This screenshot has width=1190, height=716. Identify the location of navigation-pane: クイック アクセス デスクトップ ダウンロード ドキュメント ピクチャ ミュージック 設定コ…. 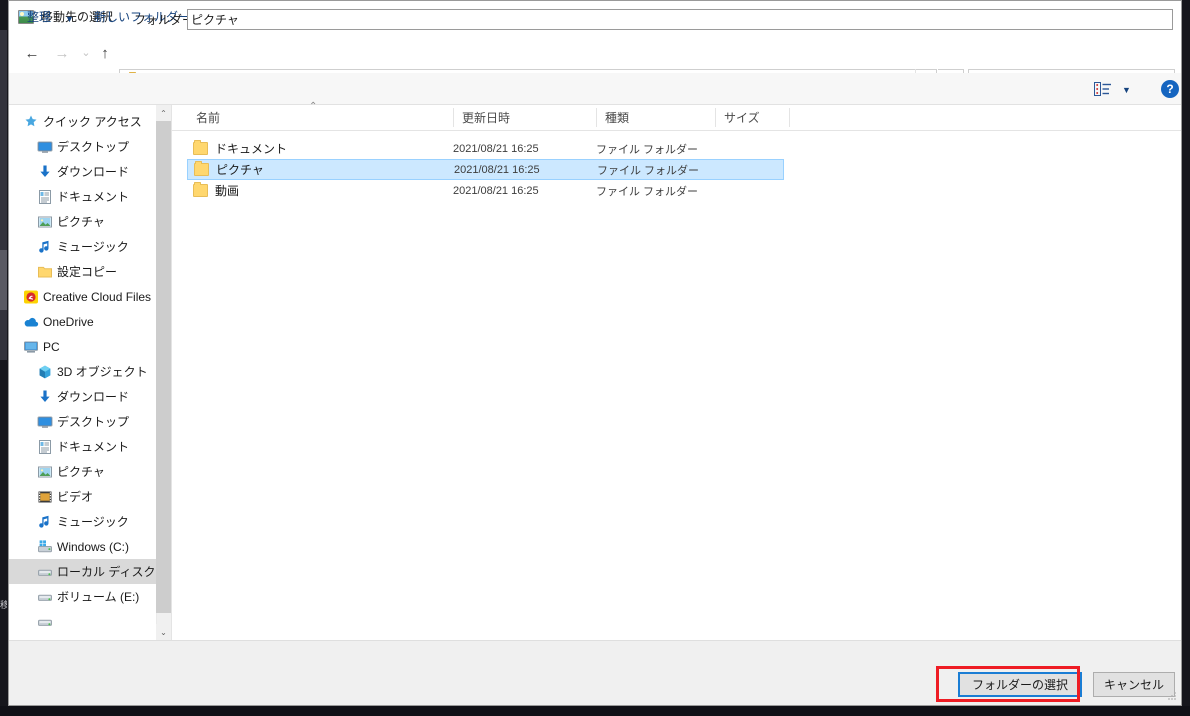
(90, 372).